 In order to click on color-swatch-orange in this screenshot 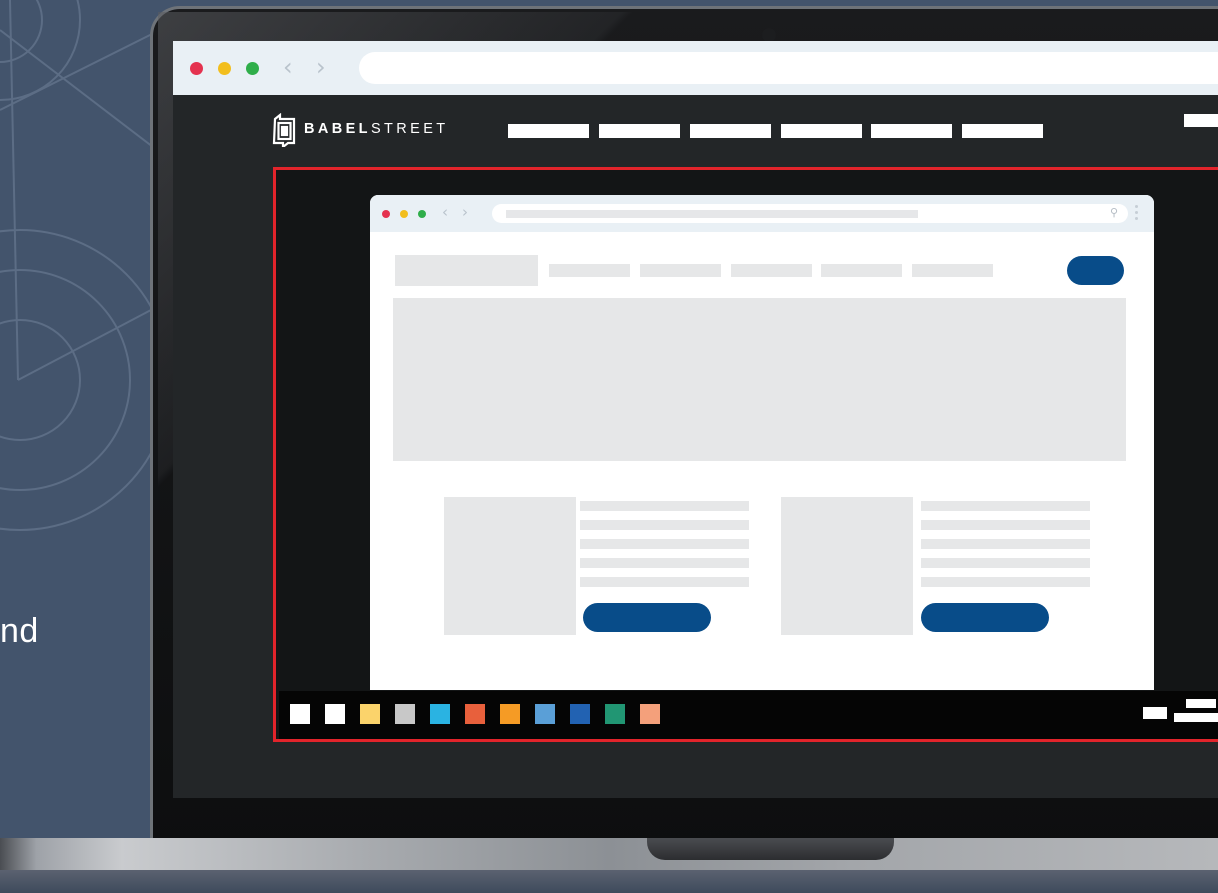, I will do `click(510, 714)`.